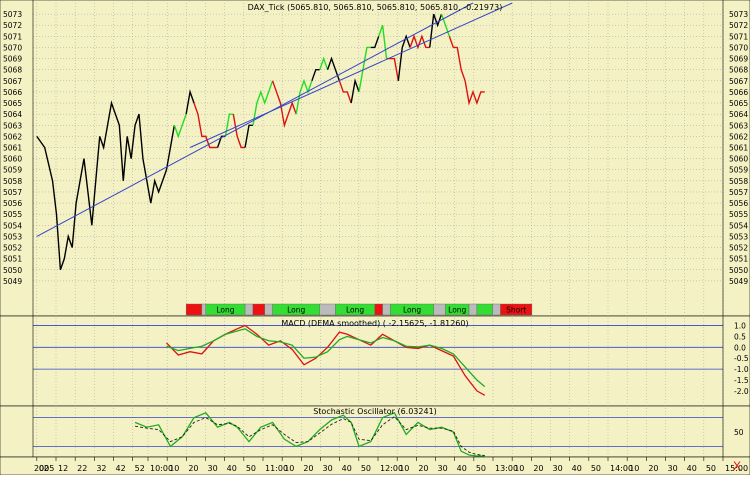 The width and height of the screenshot is (750, 479). Describe the element at coordinates (738, 47) in the screenshot. I see `y-tick-label-right: 5070` at that location.